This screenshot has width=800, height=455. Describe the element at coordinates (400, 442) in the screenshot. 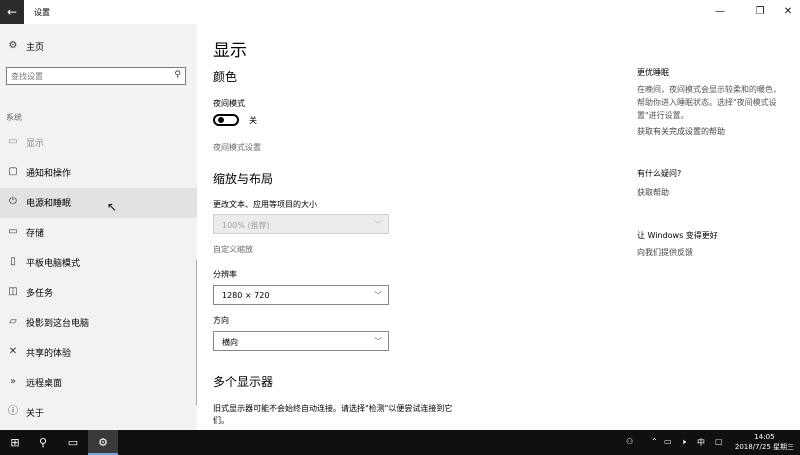

I see `taskbar: ⊞ ⚲ ▭ ⚙ ⚇ ⌃ ▭ 🕨 中 ▢ 14:05 2018/7/25 星期三` at that location.